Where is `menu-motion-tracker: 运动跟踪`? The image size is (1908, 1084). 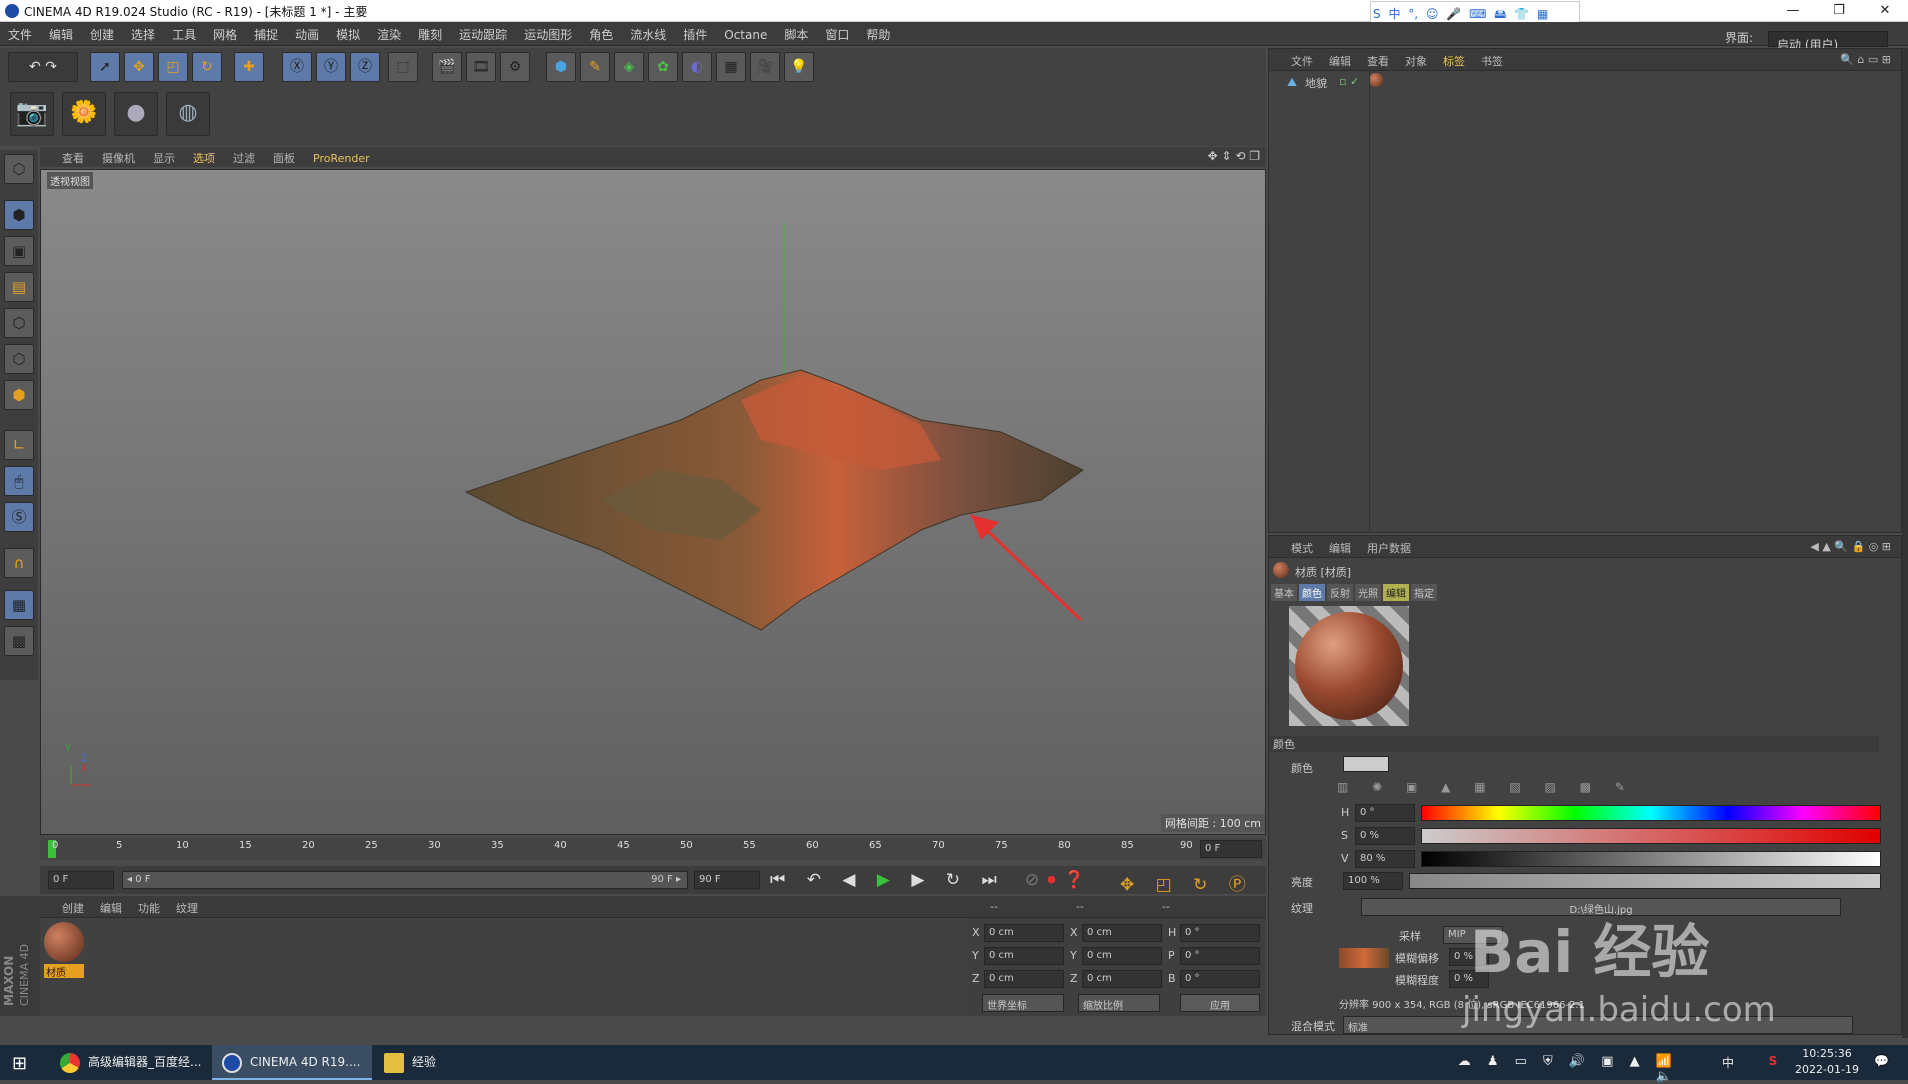
menu-motion-tracker: 运动跟踪 is located at coordinates (483, 32).